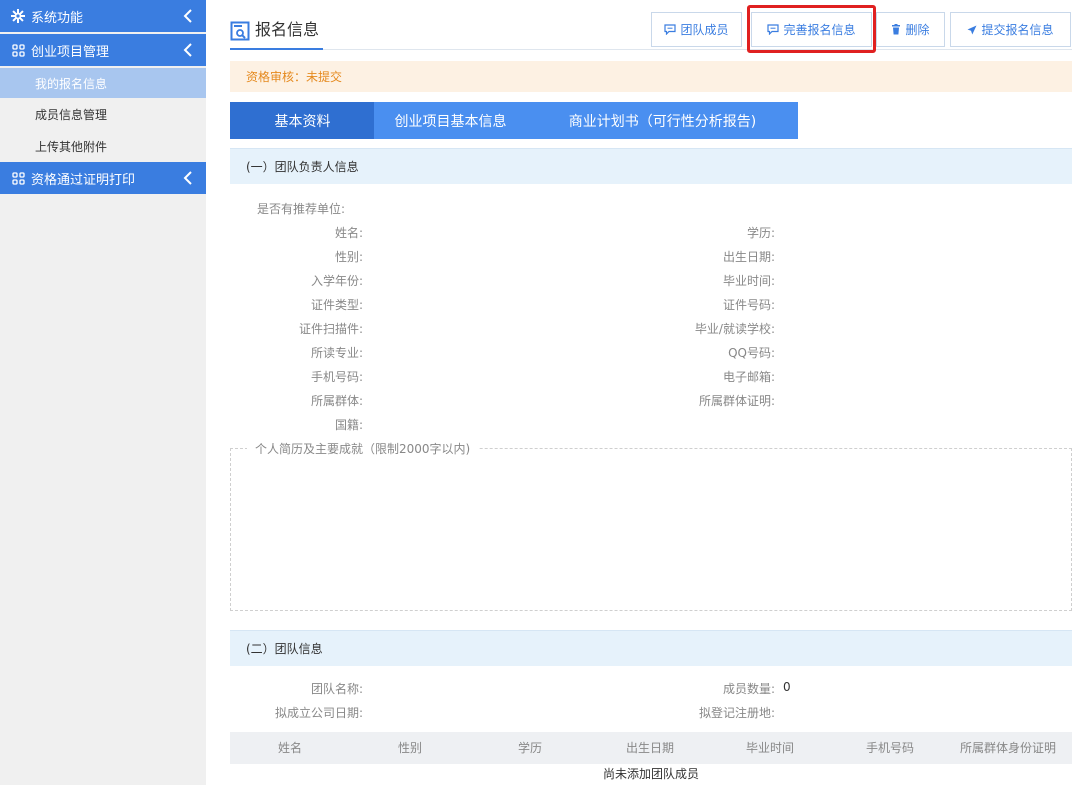  I want to click on sidebar-item-label: 我的报名信息, so click(71, 83).